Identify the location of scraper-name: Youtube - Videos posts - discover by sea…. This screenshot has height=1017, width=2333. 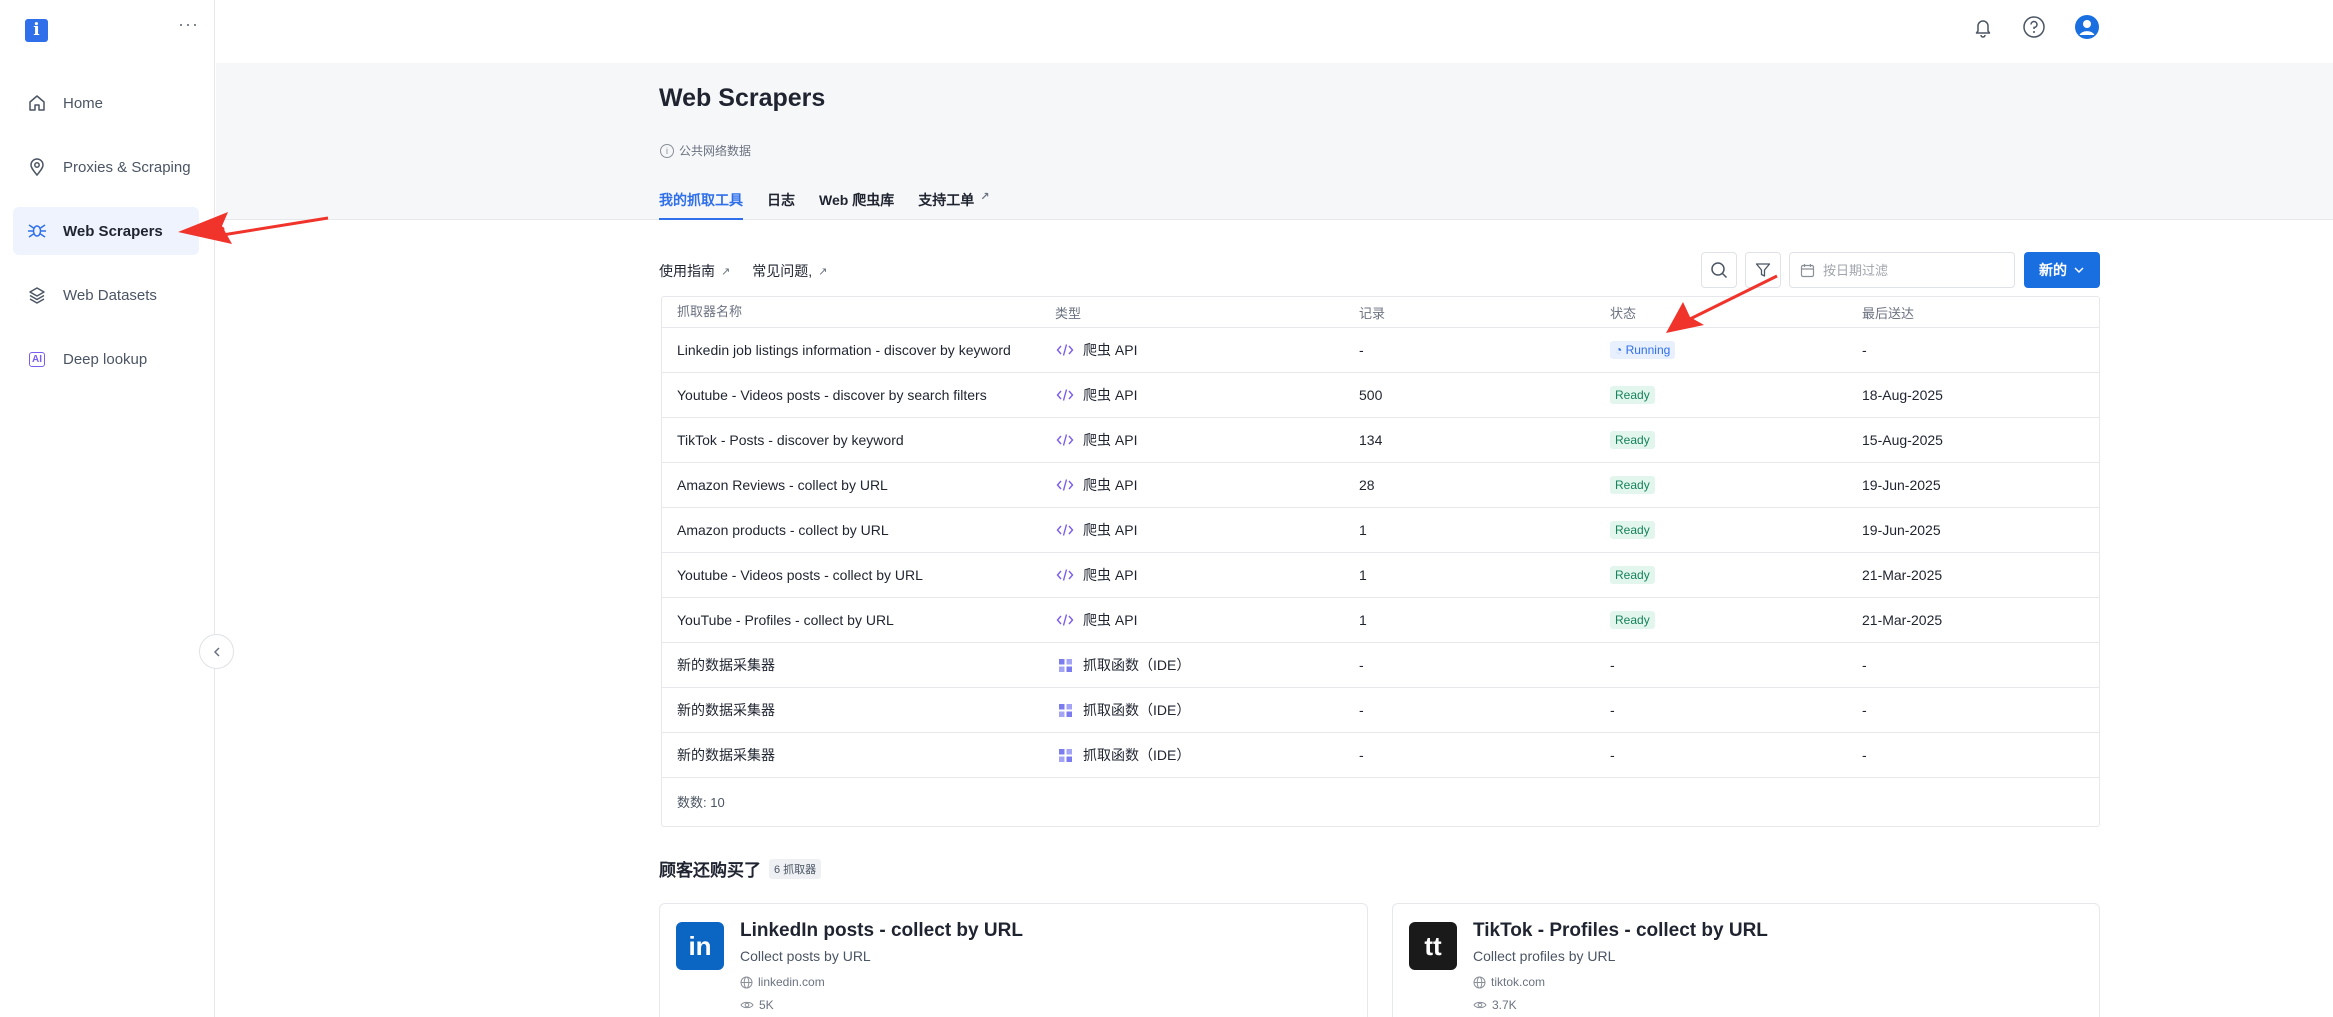
(857, 395).